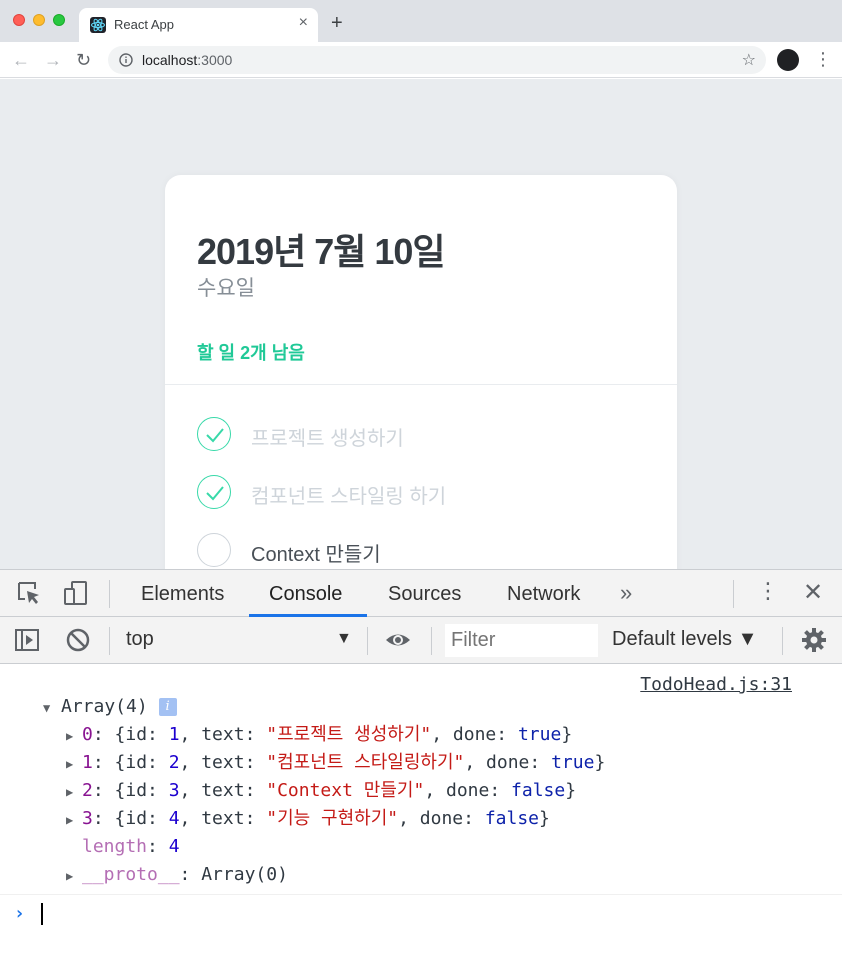  I want to click on tab-network: Network, so click(543, 594).